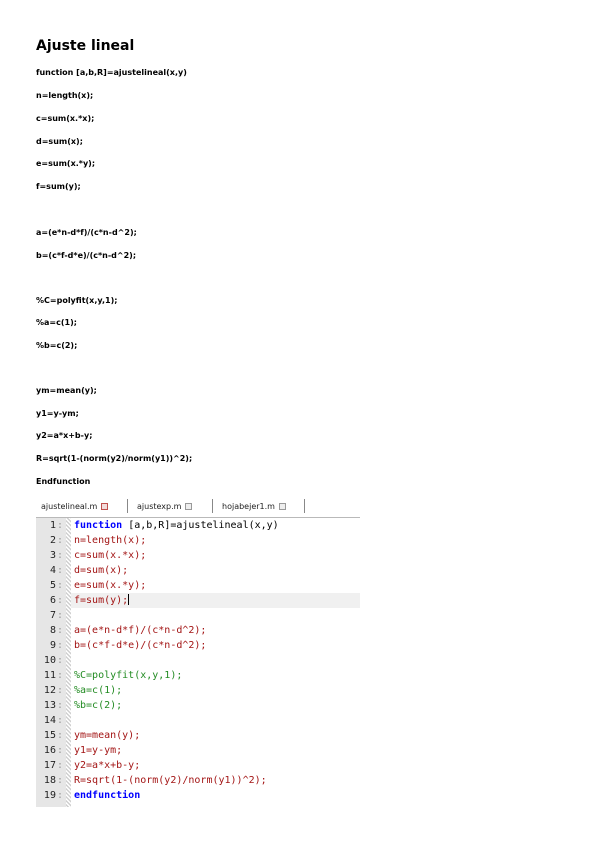 This screenshot has height=848, width=599. I want to click on code-token: e=sum(x.*y);, so click(110, 585).